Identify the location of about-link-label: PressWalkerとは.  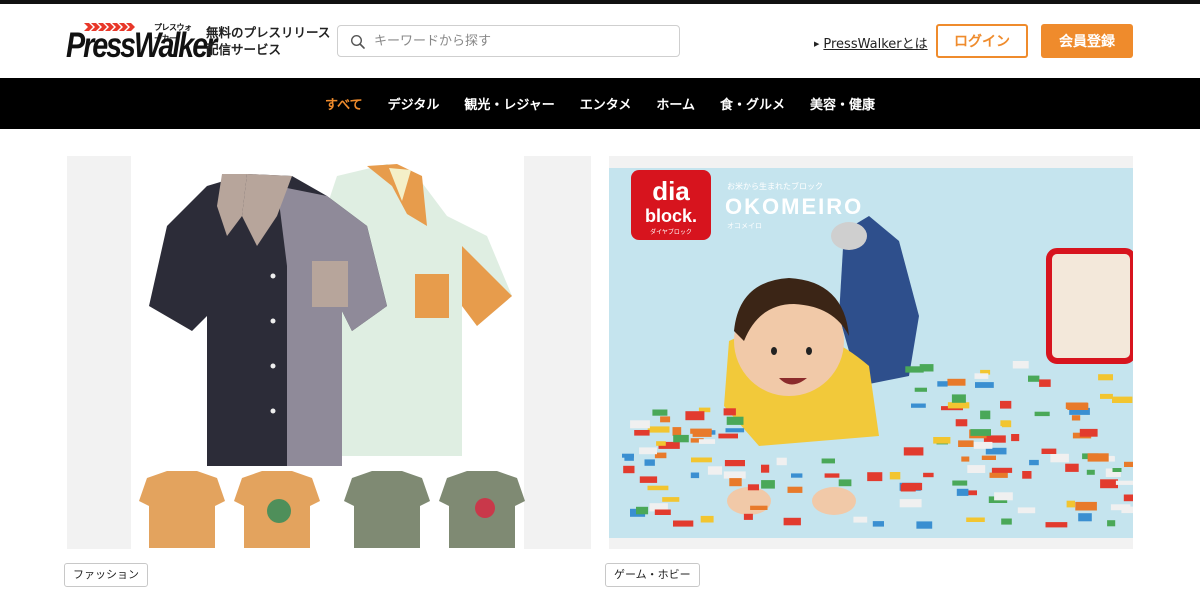
(875, 44).